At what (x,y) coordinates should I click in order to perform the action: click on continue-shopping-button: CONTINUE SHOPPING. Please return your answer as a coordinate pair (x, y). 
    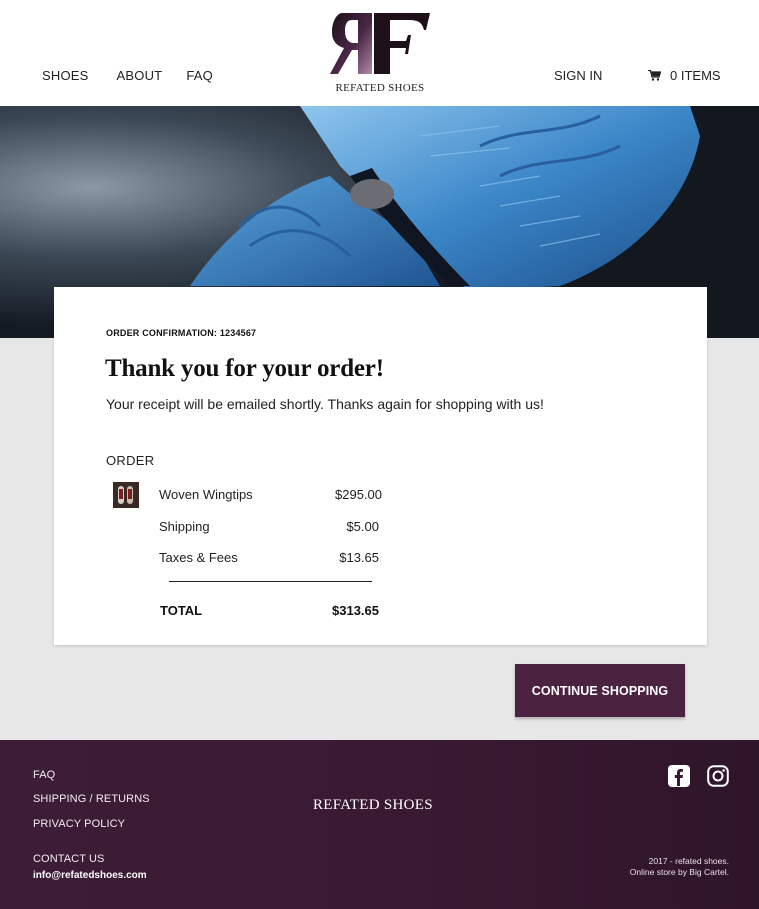
    Looking at the image, I should click on (600, 690).